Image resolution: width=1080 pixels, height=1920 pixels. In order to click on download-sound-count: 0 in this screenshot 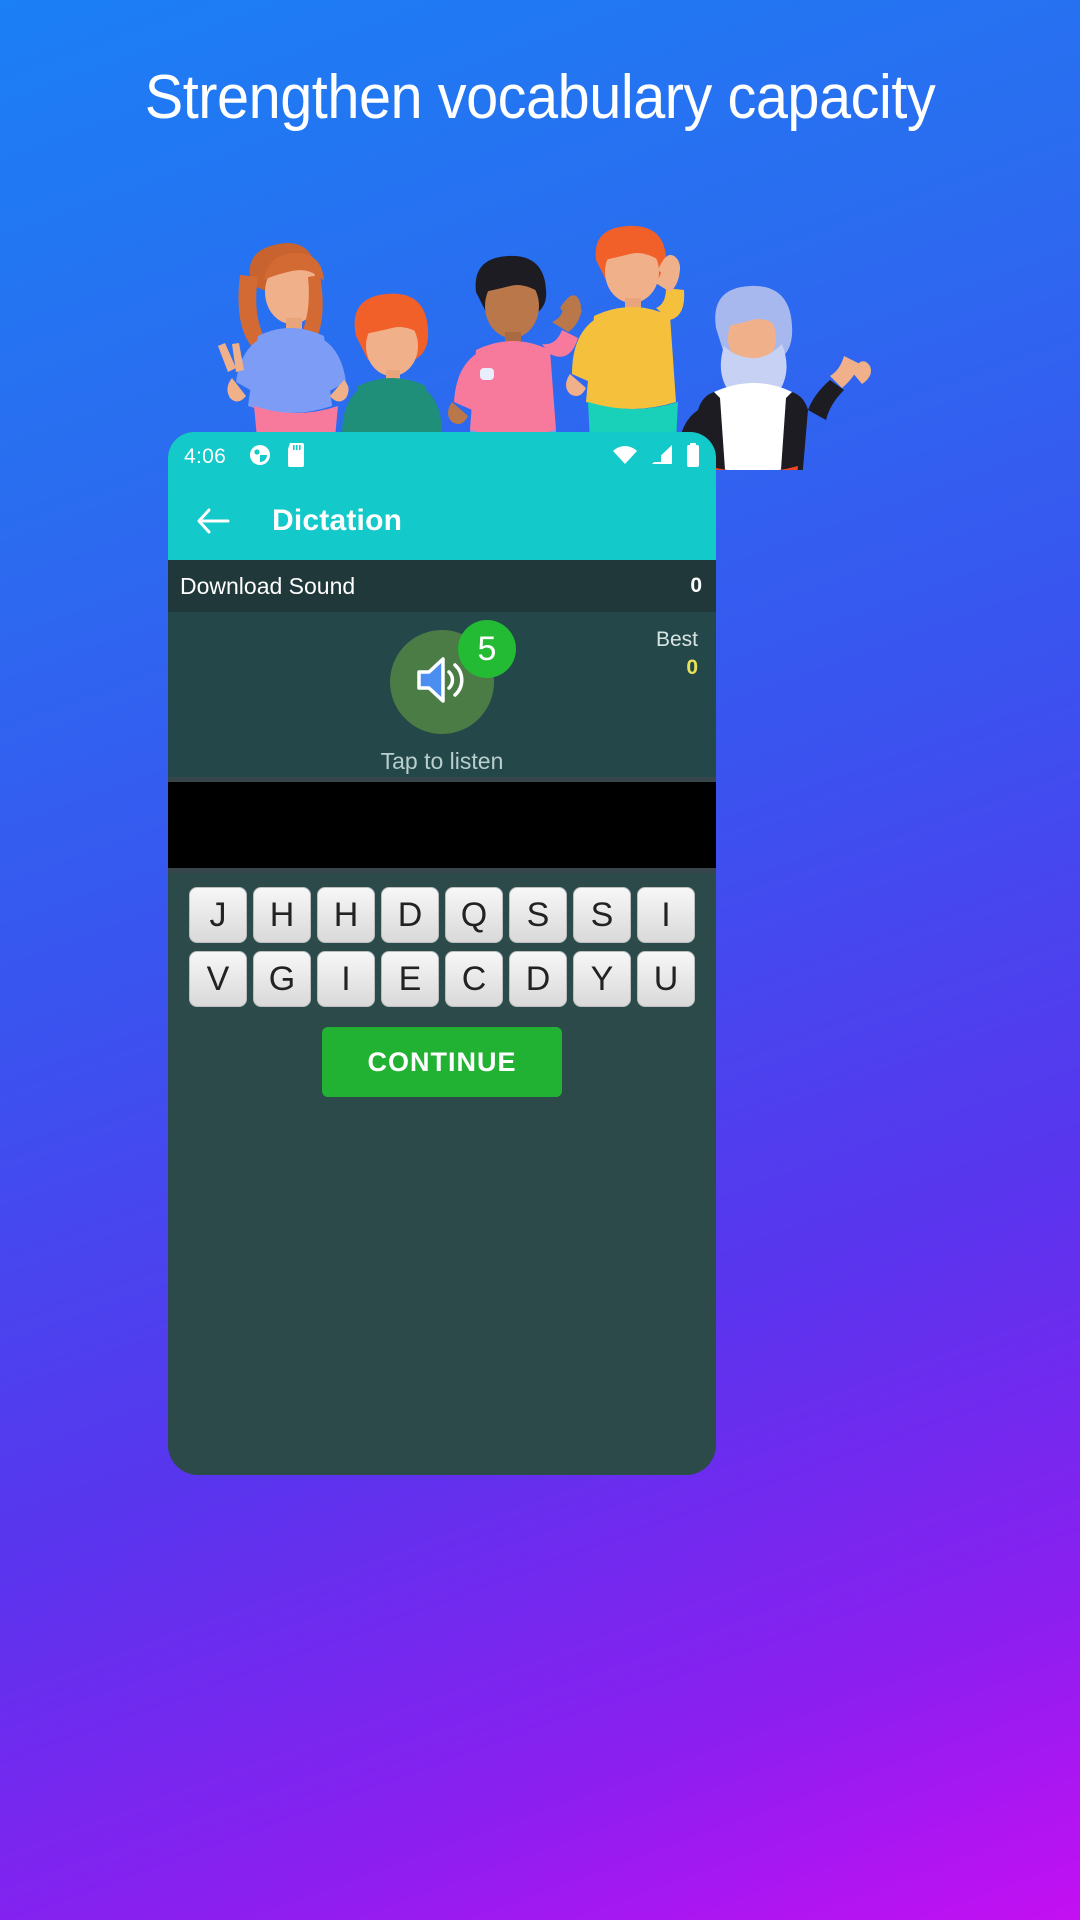, I will do `click(696, 585)`.